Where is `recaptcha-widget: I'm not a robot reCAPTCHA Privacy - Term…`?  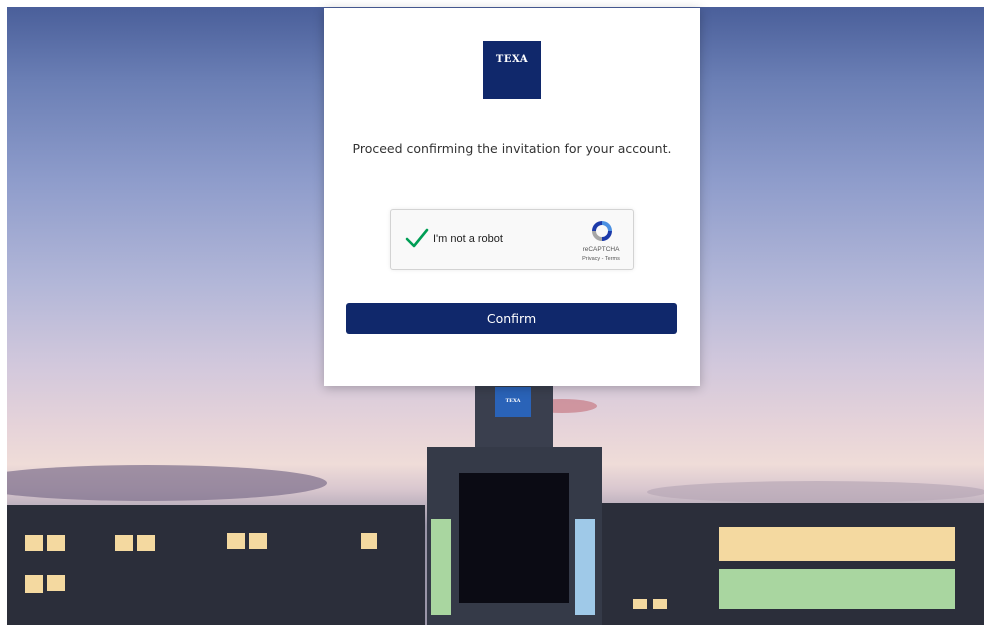
recaptcha-widget: I'm not a robot reCAPTCHA Privacy - Term… is located at coordinates (512, 239).